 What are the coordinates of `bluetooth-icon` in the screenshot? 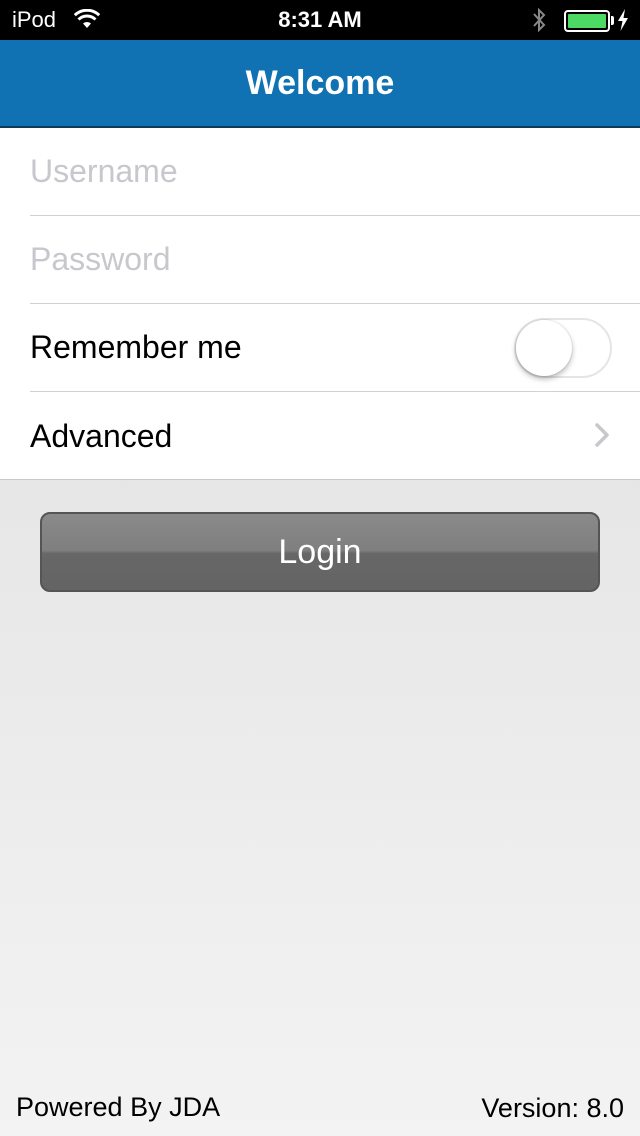 It's located at (539, 23).